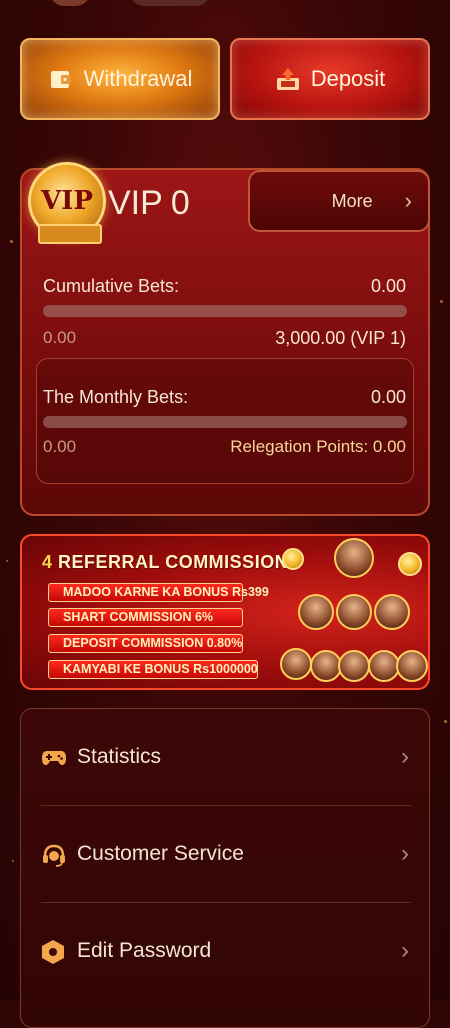 The height and width of the screenshot is (1028, 450). What do you see at coordinates (225, 311) in the screenshot?
I see `cumulative-progress-bar` at bounding box center [225, 311].